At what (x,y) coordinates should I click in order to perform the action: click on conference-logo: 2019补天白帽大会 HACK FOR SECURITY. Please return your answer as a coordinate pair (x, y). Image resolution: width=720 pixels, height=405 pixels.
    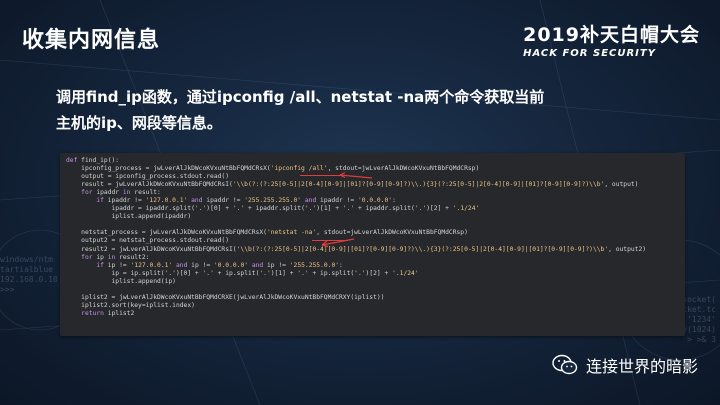
    Looking at the image, I should click on (611, 39).